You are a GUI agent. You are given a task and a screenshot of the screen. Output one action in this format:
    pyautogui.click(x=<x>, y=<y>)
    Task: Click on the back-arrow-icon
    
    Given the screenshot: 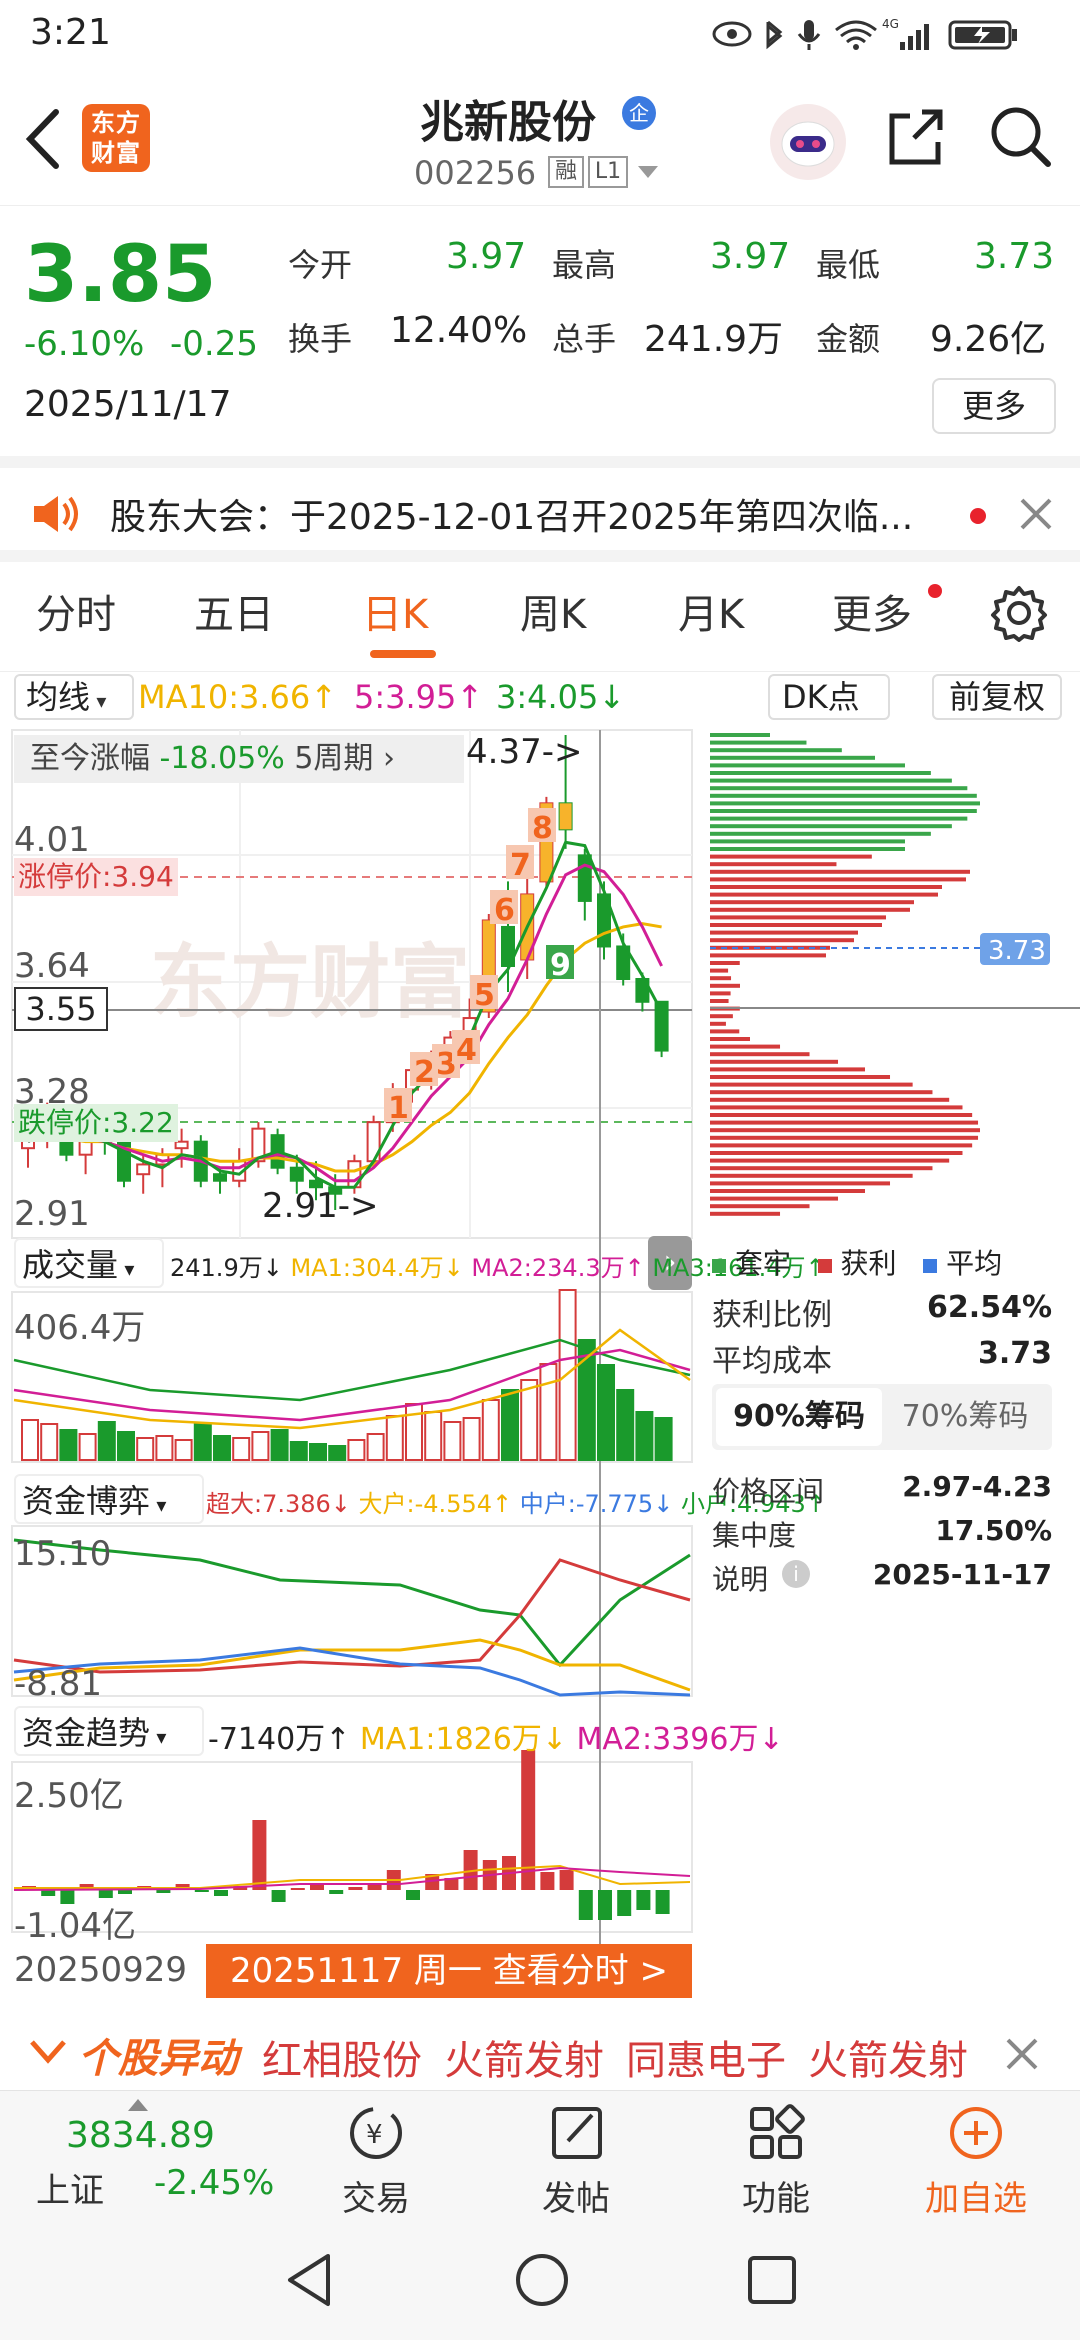 What is the action you would take?
    pyautogui.click(x=43, y=139)
    